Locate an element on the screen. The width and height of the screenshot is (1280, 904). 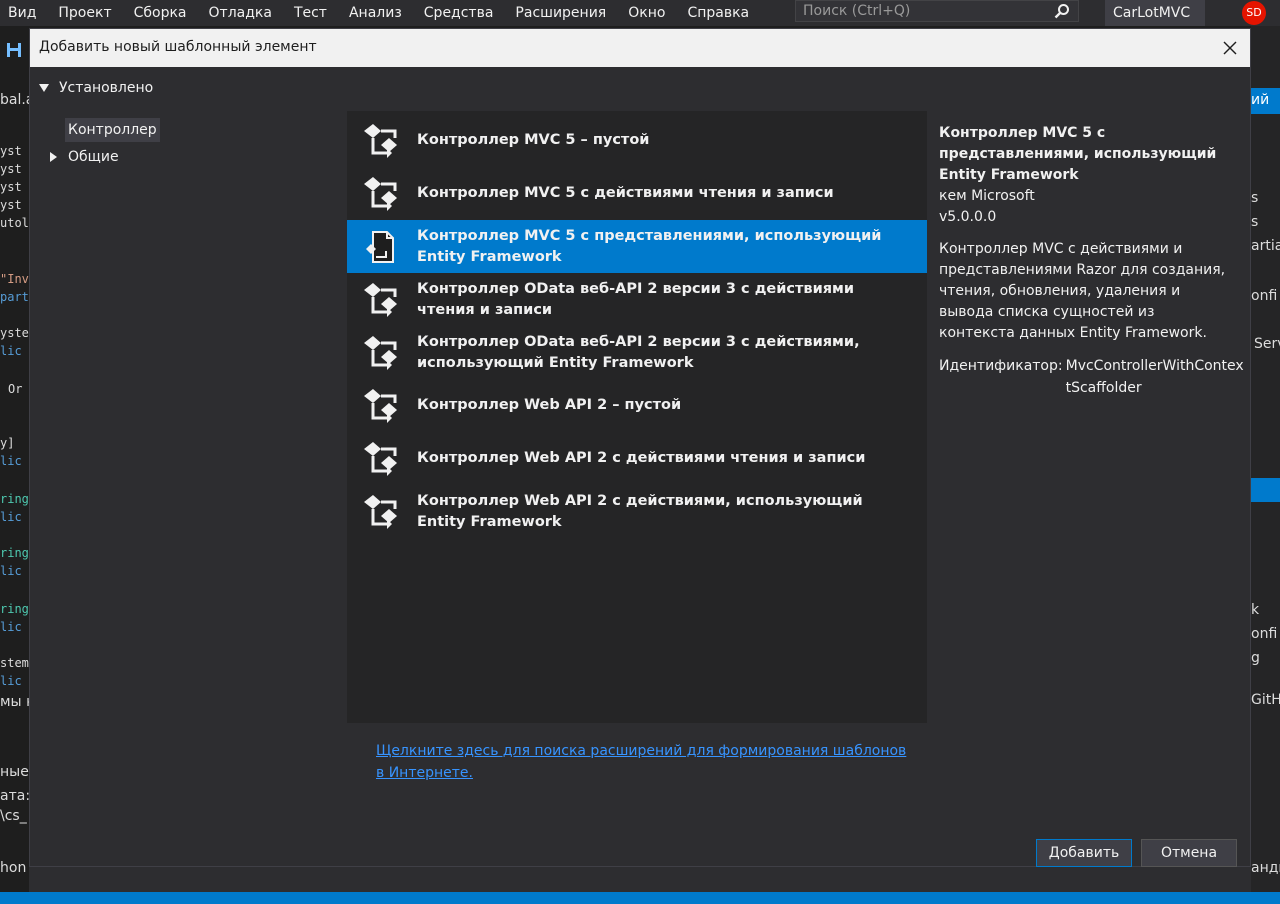
ide-output-strip is located at coordinates (640, 879).